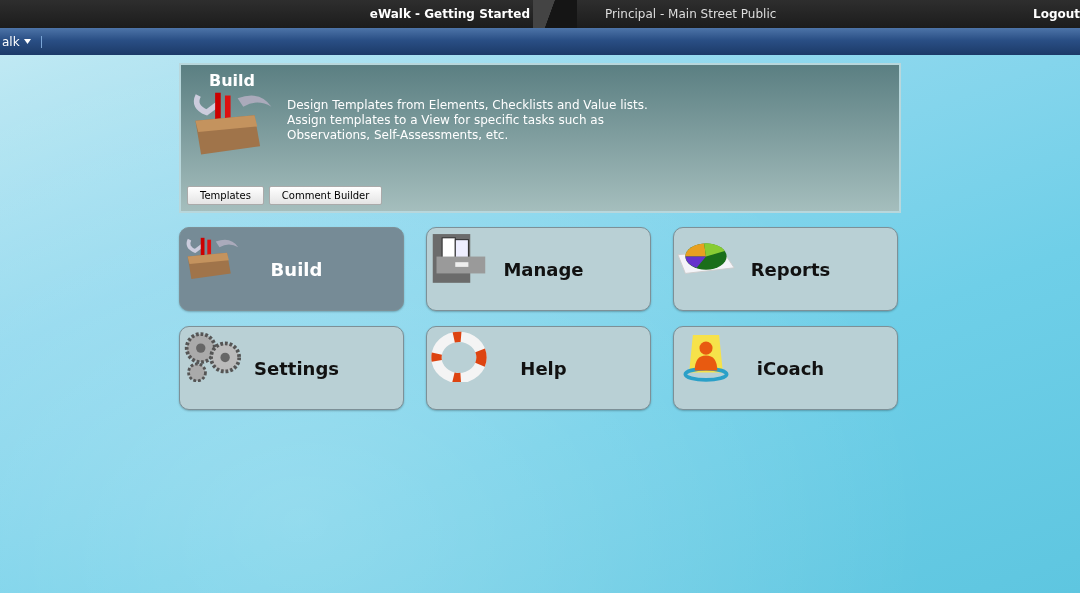 The image size is (1080, 593). What do you see at coordinates (232, 80) in the screenshot?
I see `panel-title: Build` at bounding box center [232, 80].